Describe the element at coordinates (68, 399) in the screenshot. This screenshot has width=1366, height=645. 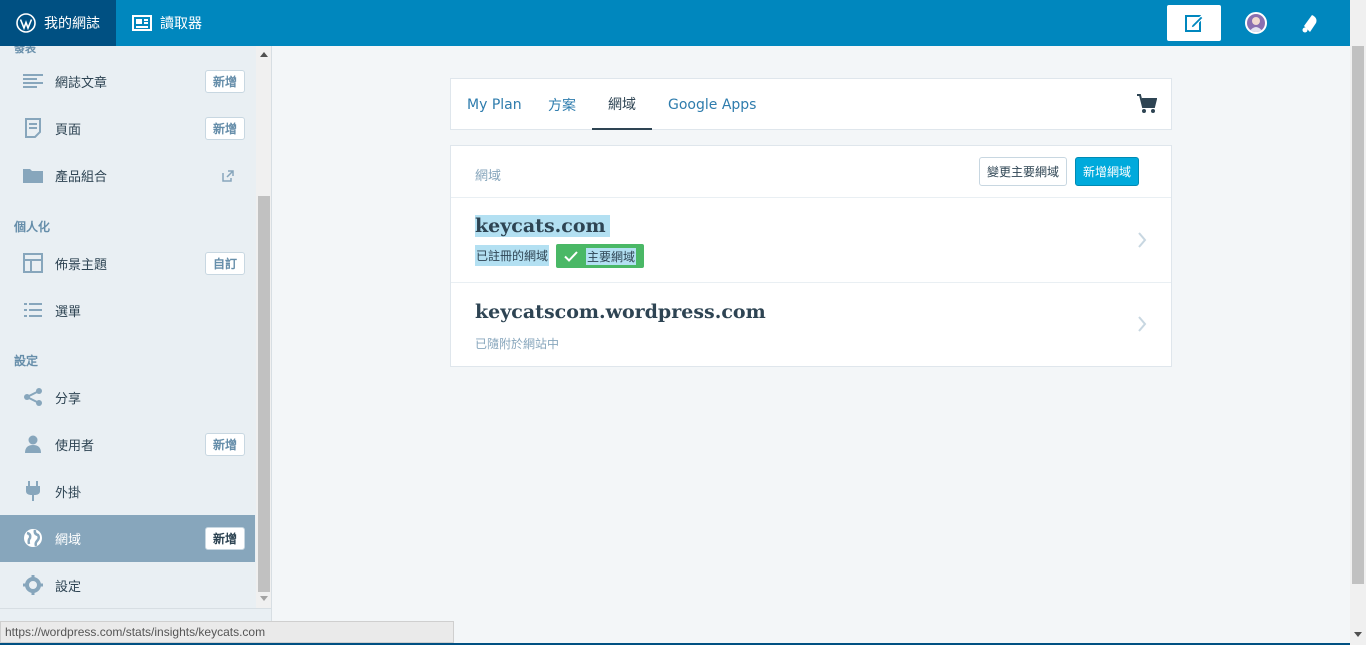
I see `sidebar-item-label: 分享` at that location.